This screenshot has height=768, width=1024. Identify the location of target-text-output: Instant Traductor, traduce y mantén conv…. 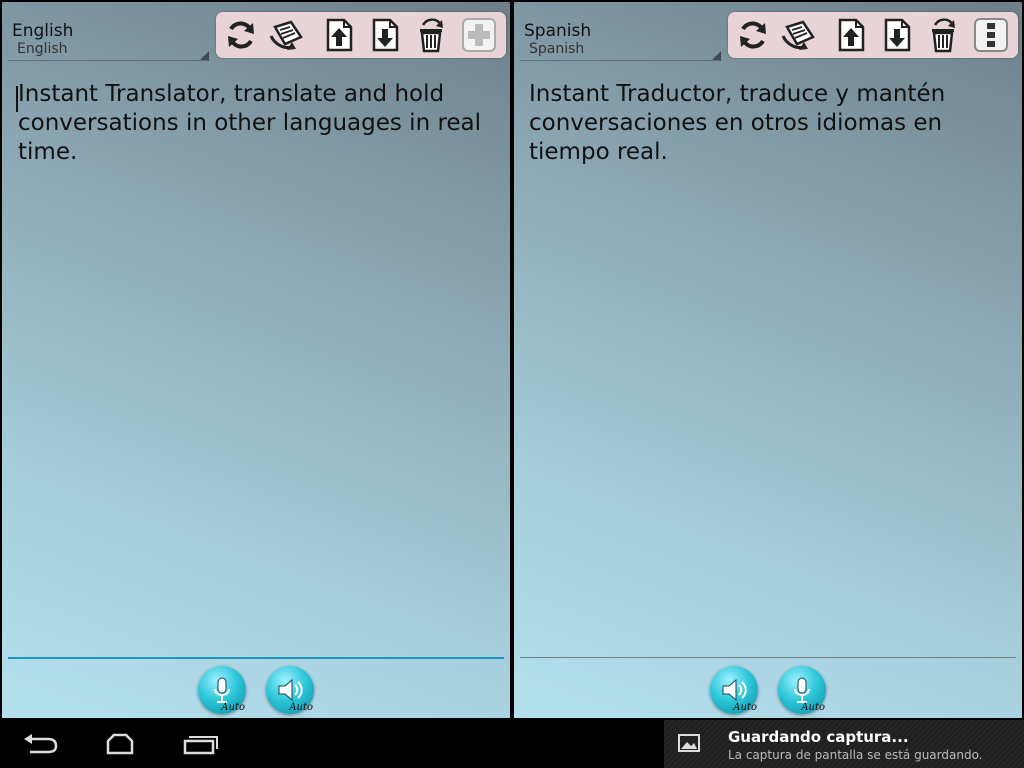
(767, 123).